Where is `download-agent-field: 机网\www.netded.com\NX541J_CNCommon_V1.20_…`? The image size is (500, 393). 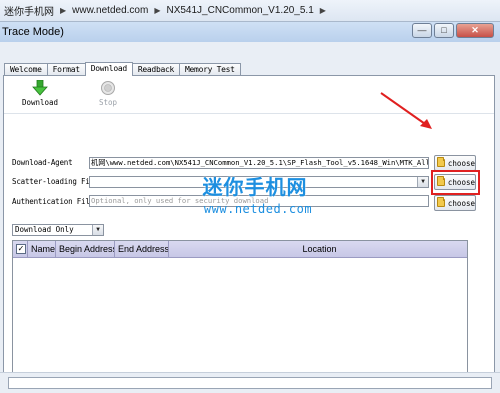 download-agent-field: 机网\www.netded.com\NX541J_CNCommon_V1.20_… is located at coordinates (259, 163).